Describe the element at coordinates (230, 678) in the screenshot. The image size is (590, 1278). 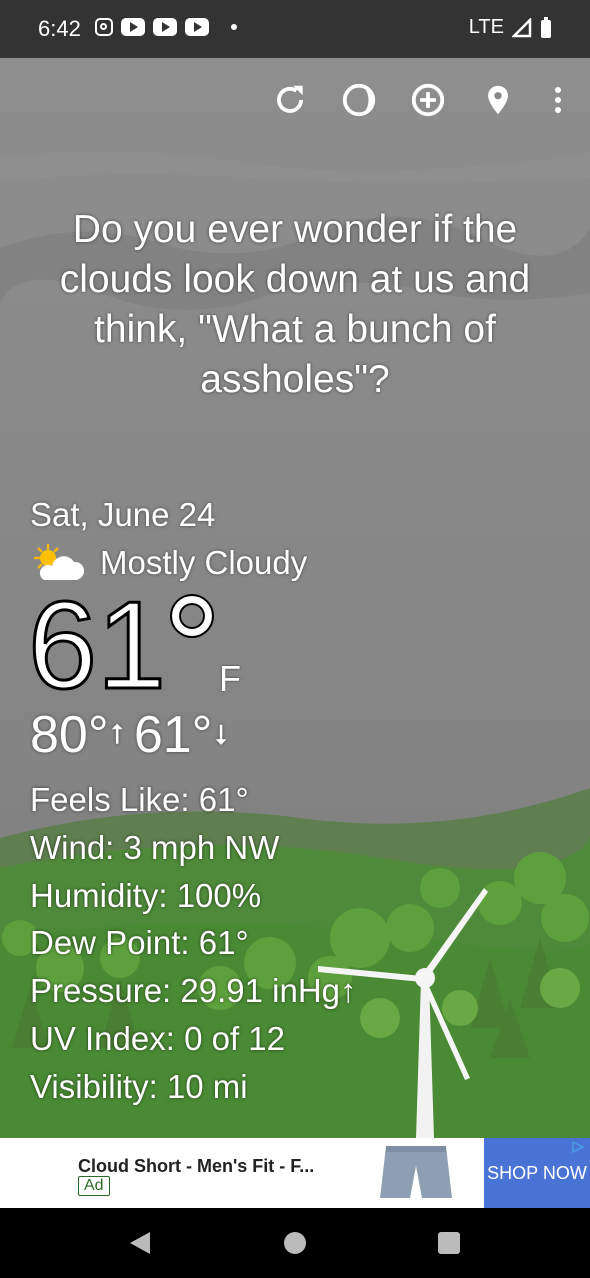
I see `temperature-unit: F` at that location.